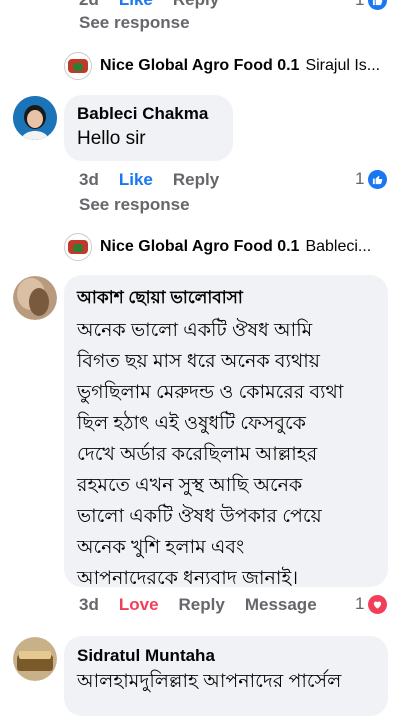  What do you see at coordinates (191, 423) in the screenshot?
I see `comment-line: ছিল হঠাৎ এই ওষুধটি ফেসবুকে` at bounding box center [191, 423].